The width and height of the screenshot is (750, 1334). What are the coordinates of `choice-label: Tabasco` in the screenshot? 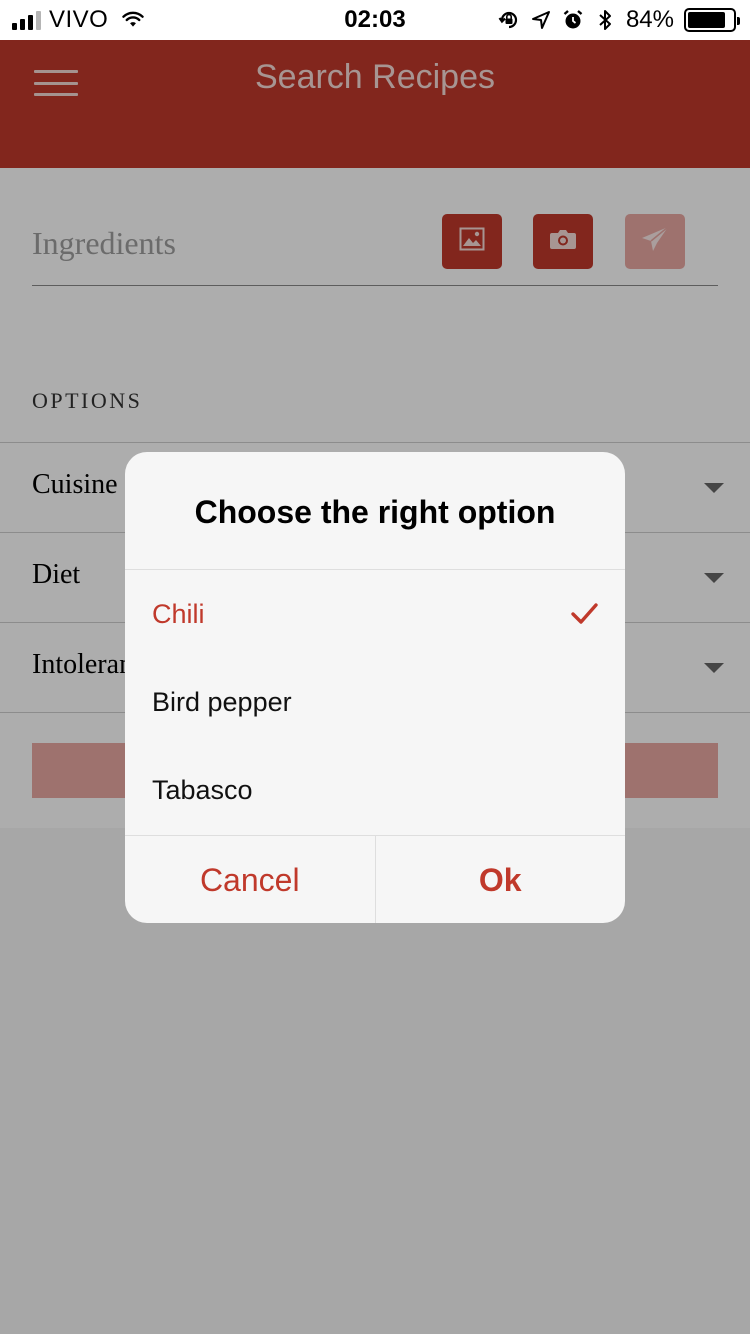 It's located at (202, 790).